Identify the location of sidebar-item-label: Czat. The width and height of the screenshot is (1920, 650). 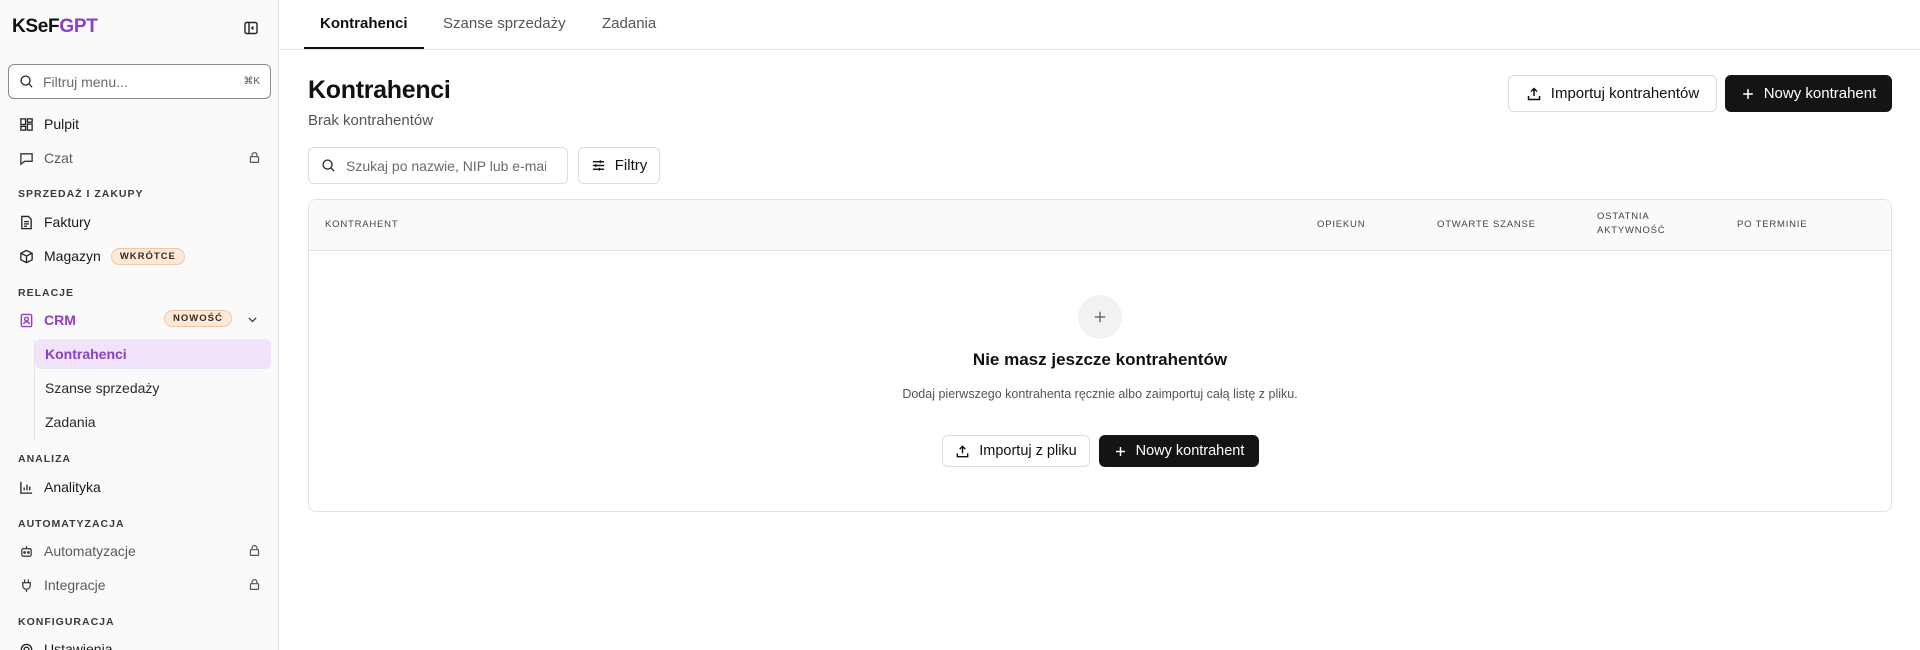
(58, 158).